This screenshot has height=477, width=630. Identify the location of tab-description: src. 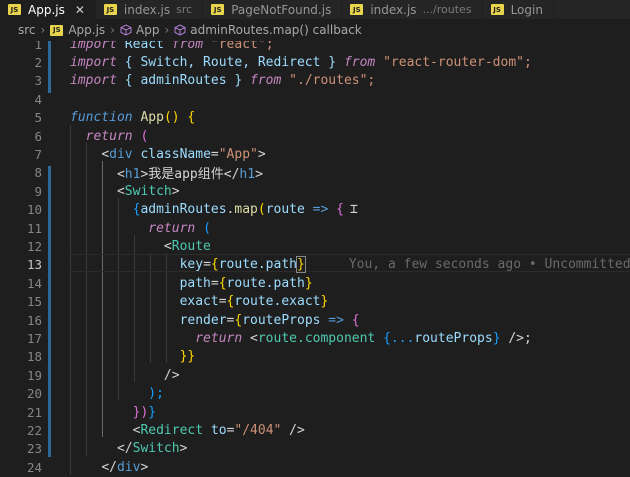
(184, 9).